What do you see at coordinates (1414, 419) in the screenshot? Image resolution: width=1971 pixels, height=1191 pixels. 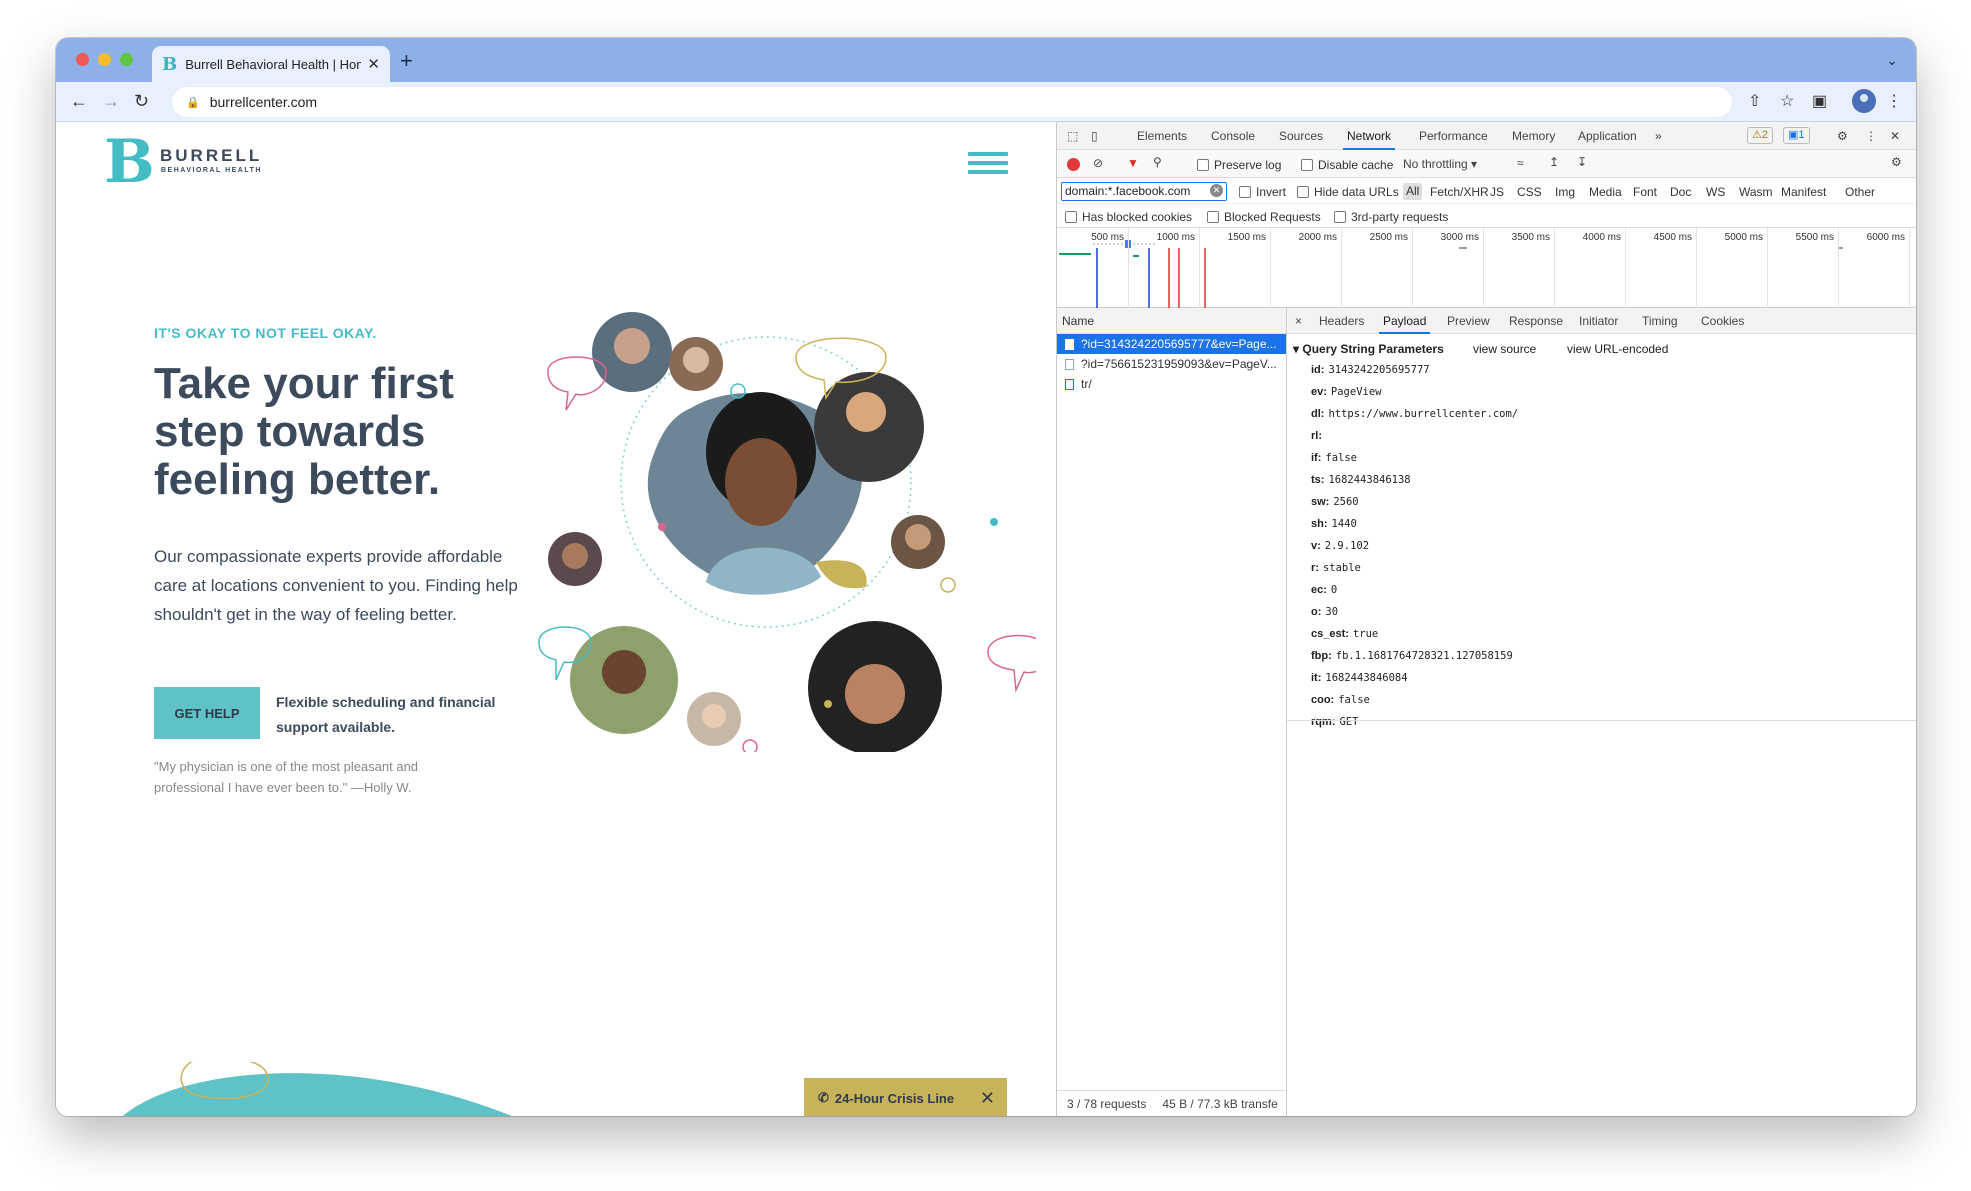 I see `parameter-row: dl: https://www.burrellcenter.com/` at bounding box center [1414, 419].